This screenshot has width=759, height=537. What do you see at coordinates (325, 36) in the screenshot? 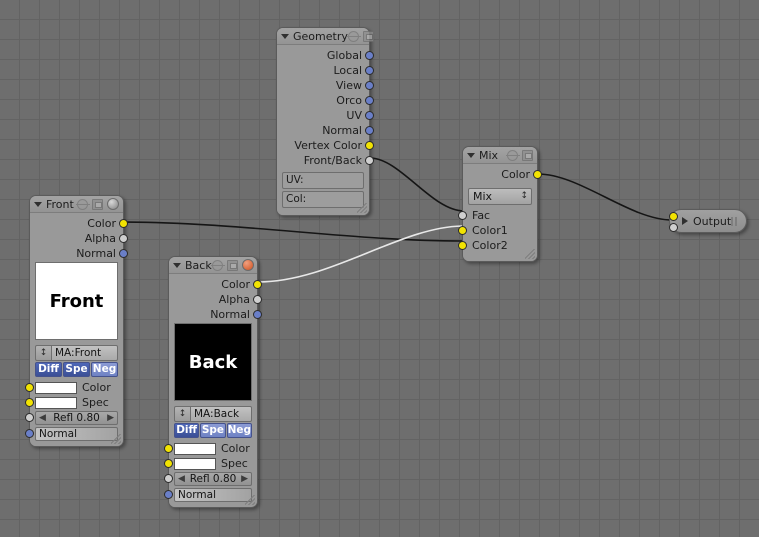
I see `node-geometry-header: Geometry` at bounding box center [325, 36].